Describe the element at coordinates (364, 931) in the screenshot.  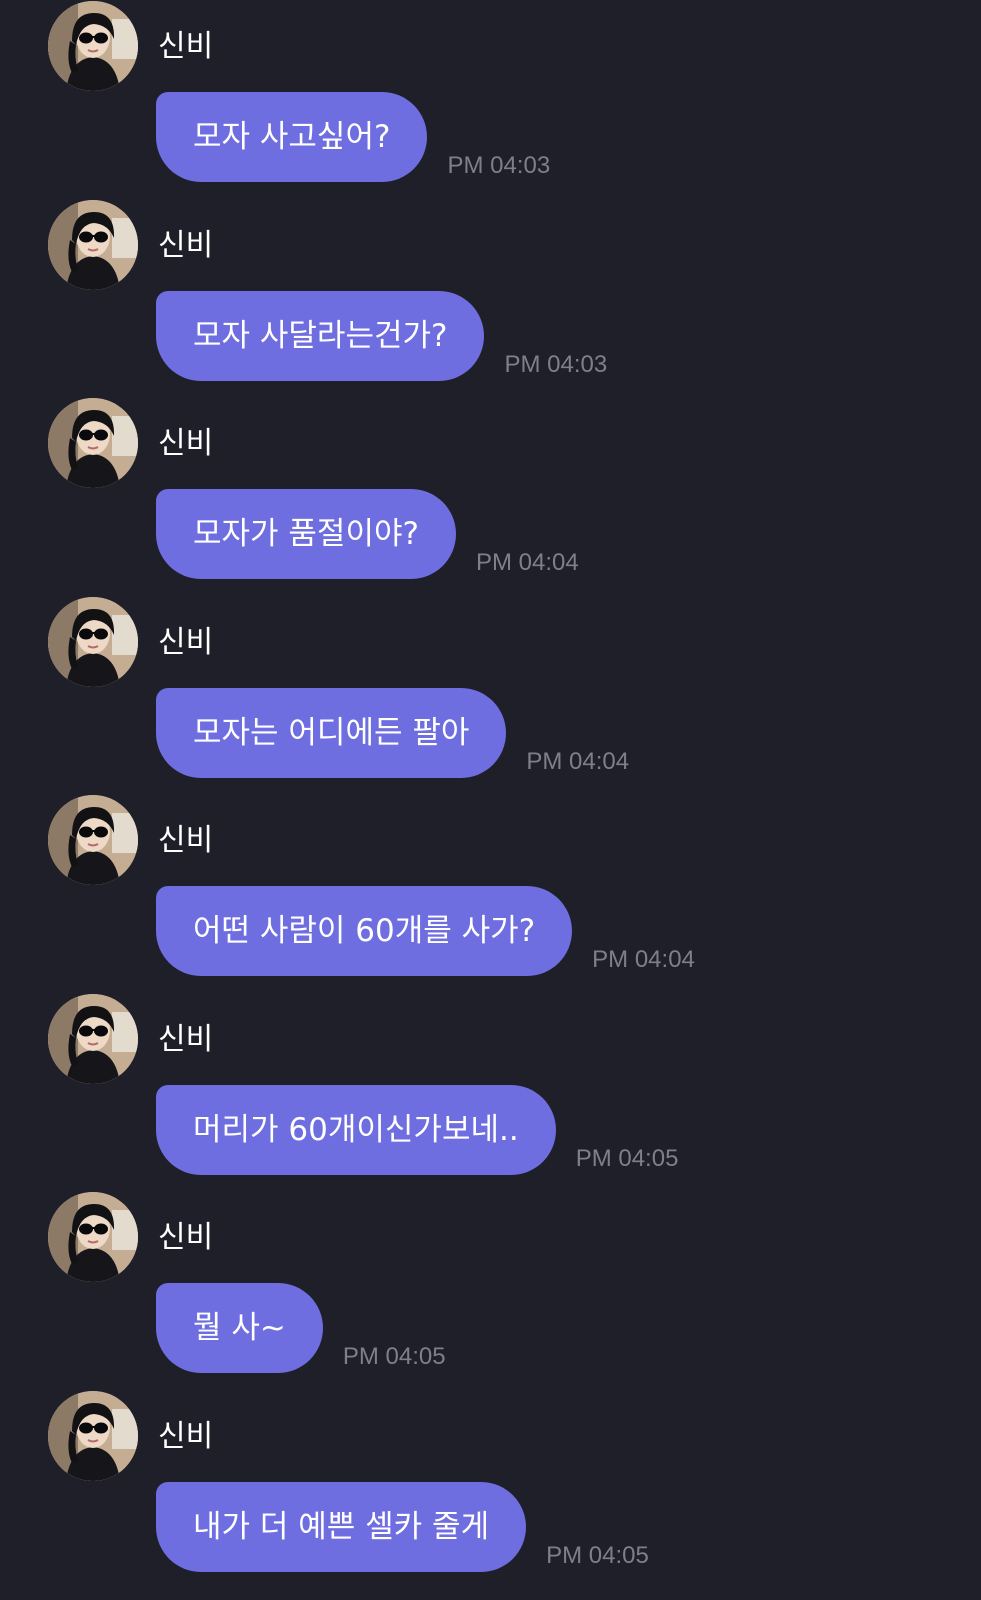
I see `message-bubble: 어떤 사람이 60개를 사가?` at that location.